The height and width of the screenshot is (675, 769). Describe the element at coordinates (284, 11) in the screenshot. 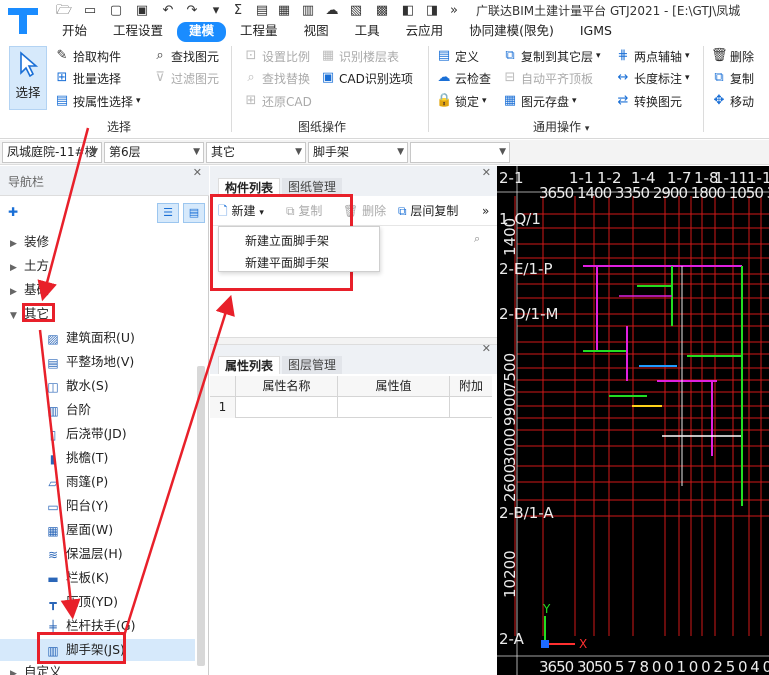

I see `grid-icon: ▦` at that location.